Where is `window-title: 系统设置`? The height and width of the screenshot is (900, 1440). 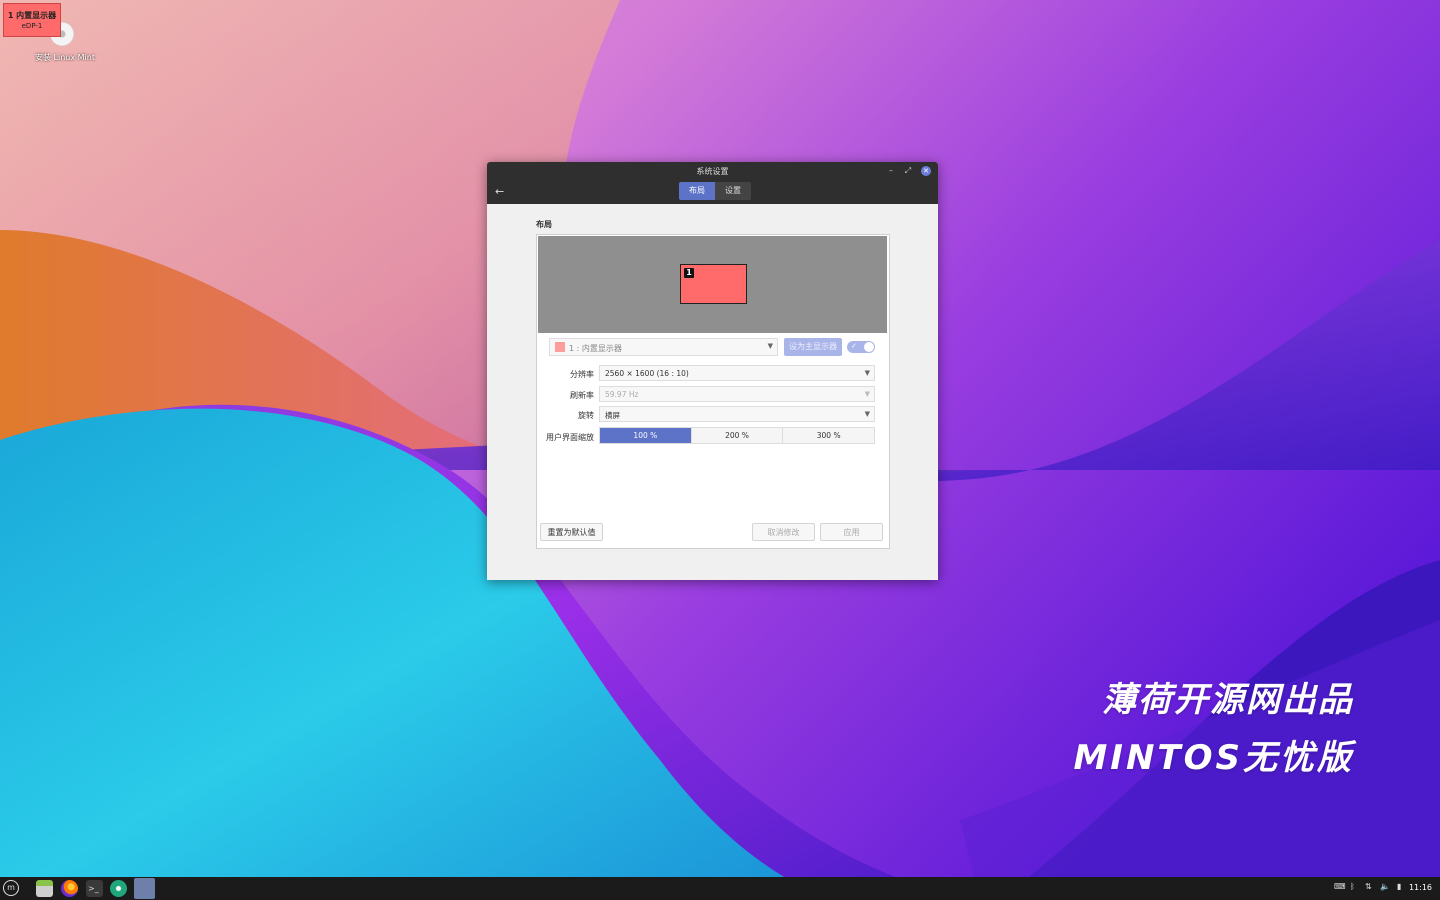
window-title: 系统设置 is located at coordinates (712, 171).